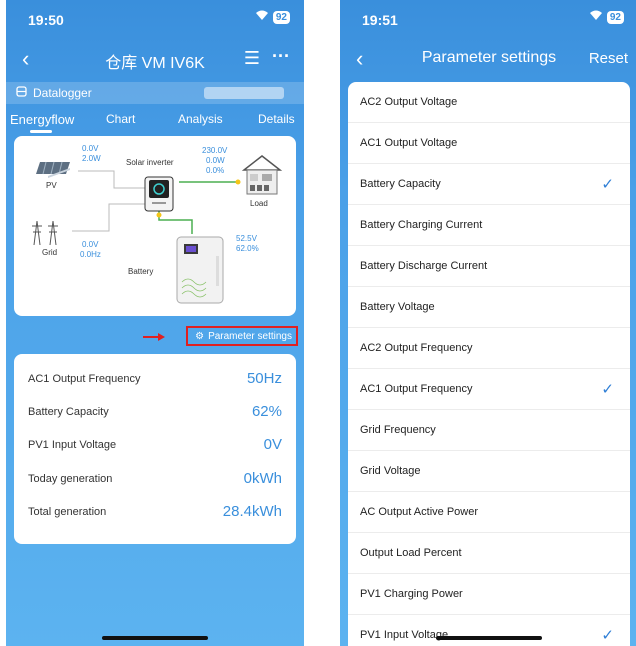  What do you see at coordinates (21, 93) in the screenshot?
I see `datalogger-icon` at bounding box center [21, 93].